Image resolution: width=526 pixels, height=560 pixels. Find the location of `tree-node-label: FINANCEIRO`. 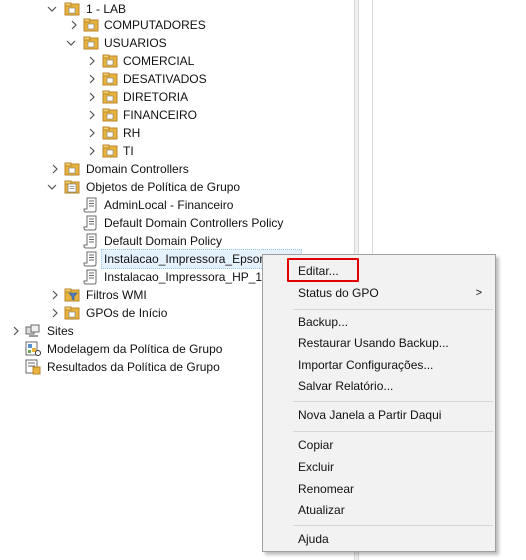

tree-node-label: FINANCEIRO is located at coordinates (160, 115).